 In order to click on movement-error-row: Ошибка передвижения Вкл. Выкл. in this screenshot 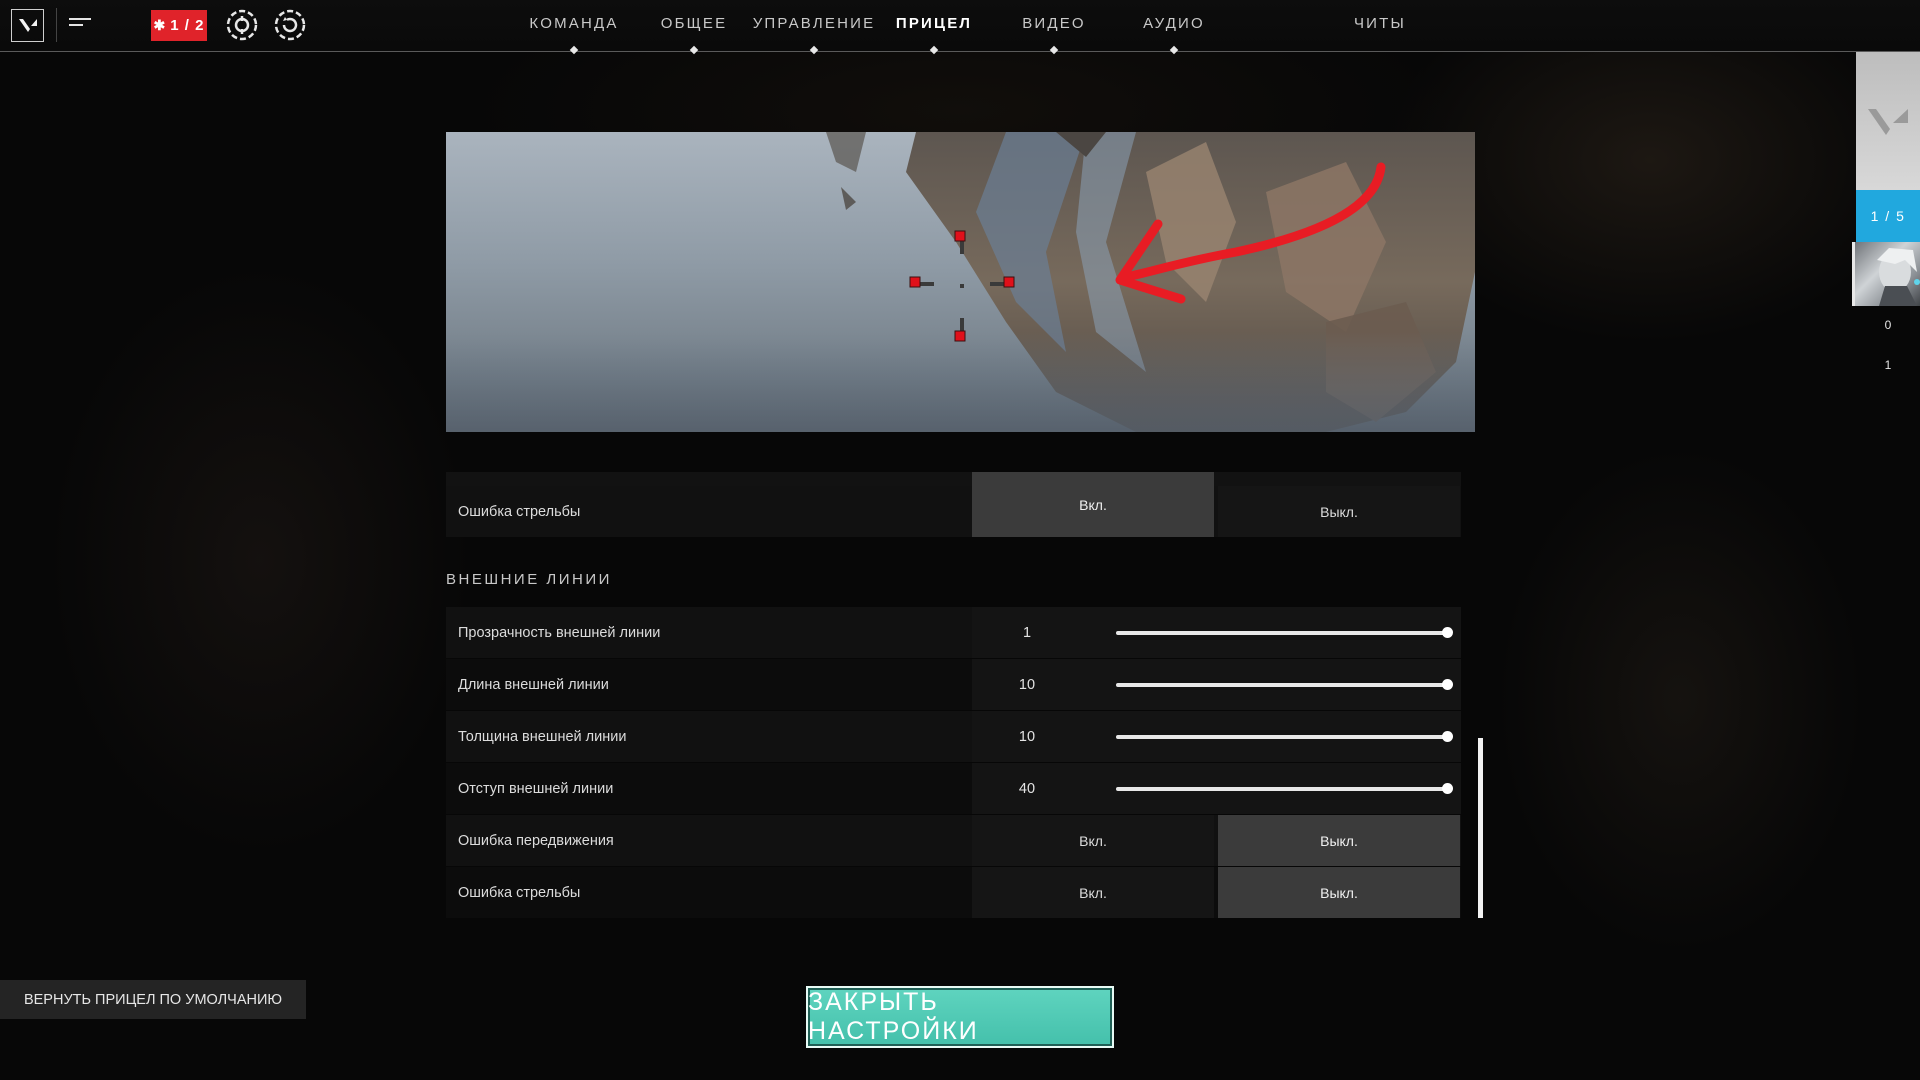, I will do `click(953, 840)`.